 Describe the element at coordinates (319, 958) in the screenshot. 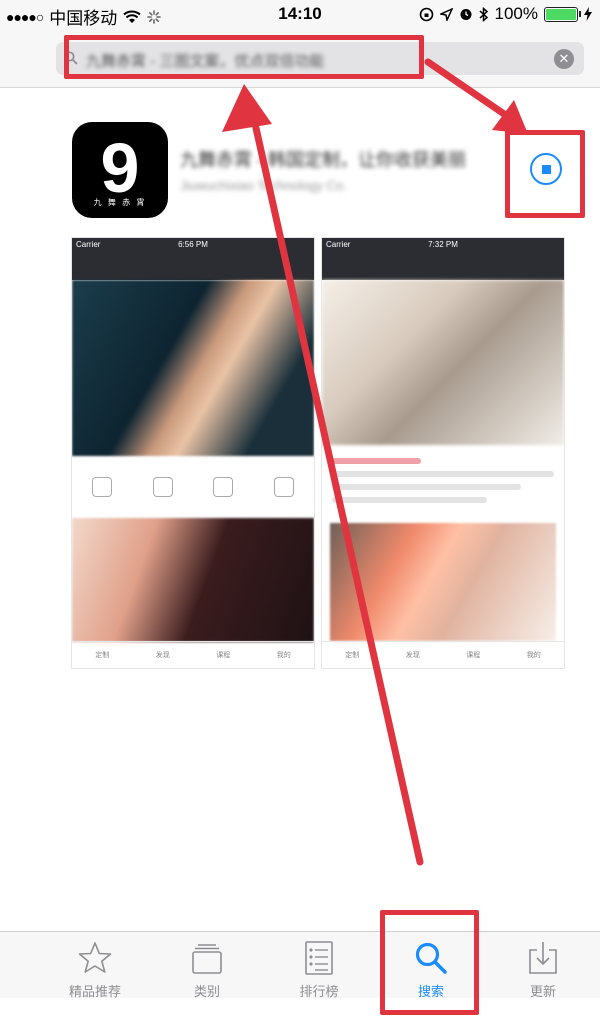

I see `top-charts-icon` at that location.